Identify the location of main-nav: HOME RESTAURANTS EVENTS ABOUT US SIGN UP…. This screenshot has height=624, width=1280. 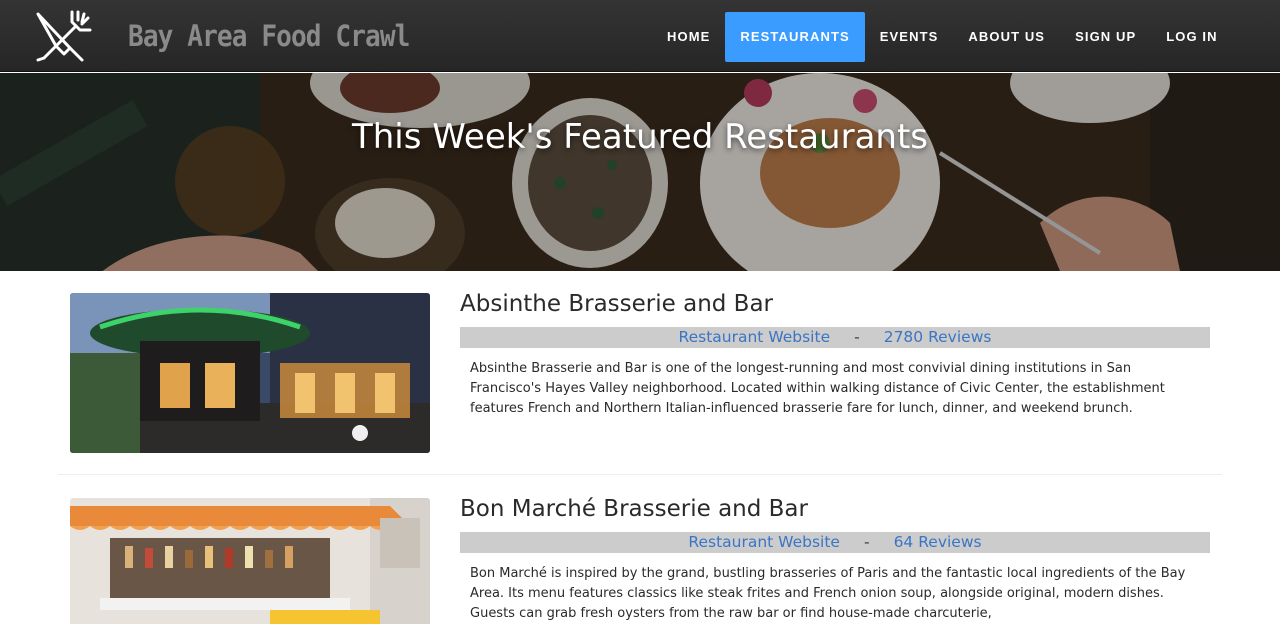
(942, 37).